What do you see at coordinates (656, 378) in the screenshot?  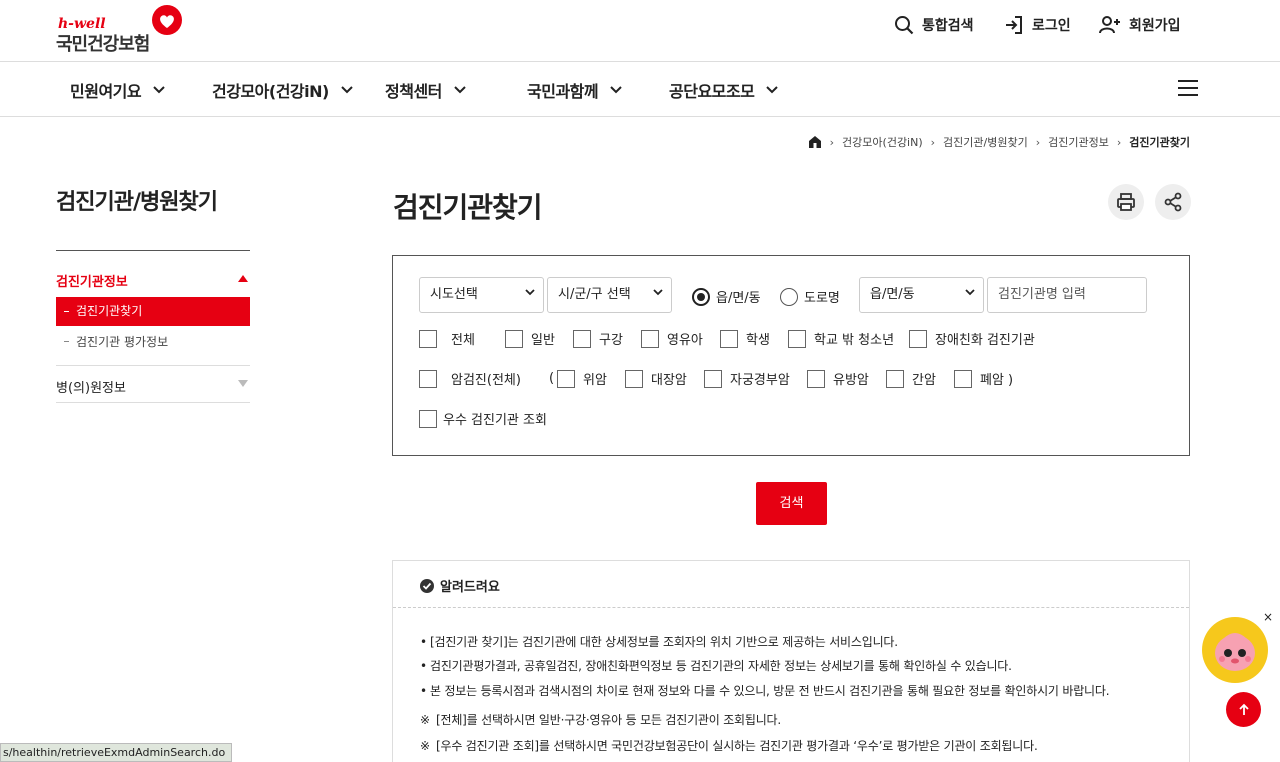 I see `checkbox-colon-cancer: 대장암` at bounding box center [656, 378].